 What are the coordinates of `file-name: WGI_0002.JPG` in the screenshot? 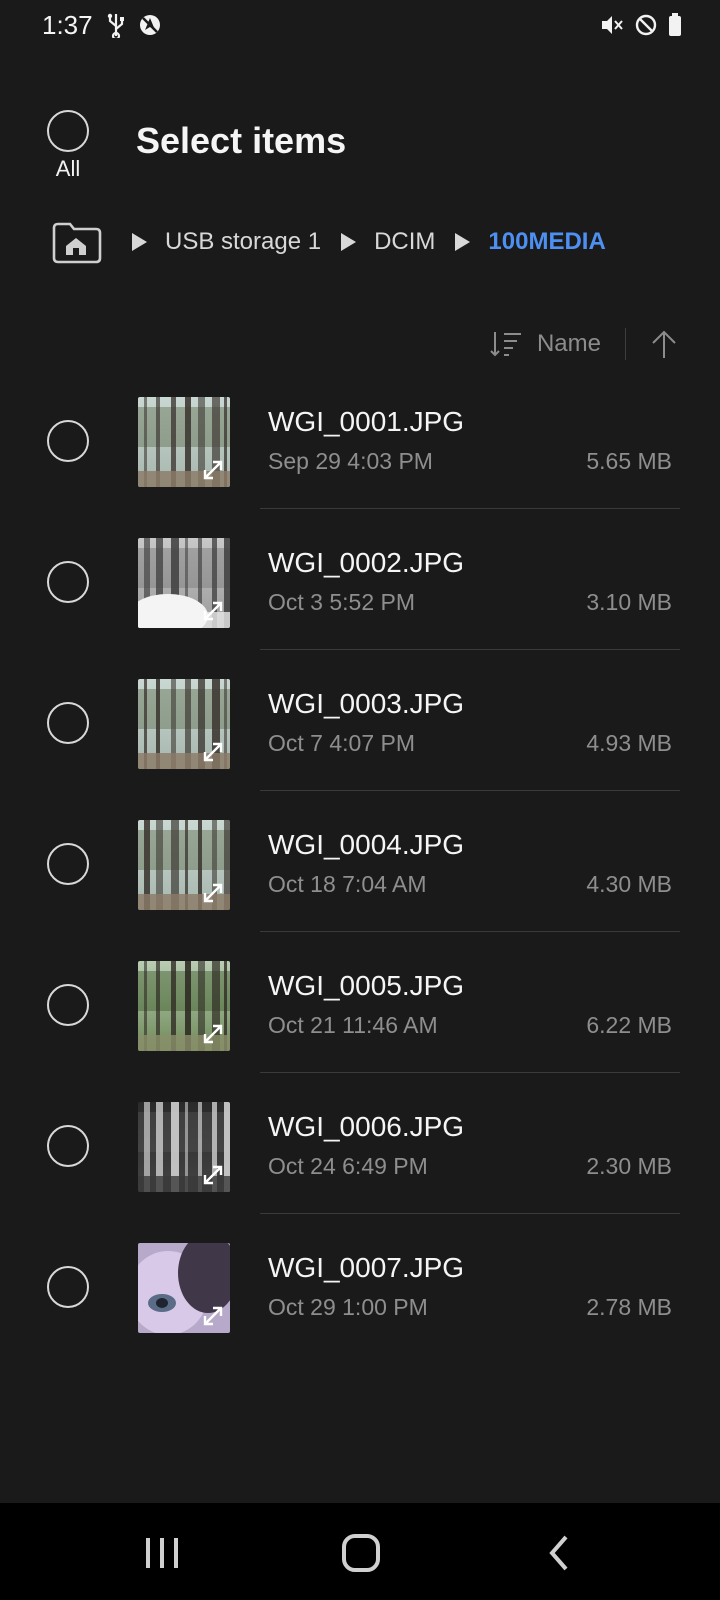 It's located at (366, 562).